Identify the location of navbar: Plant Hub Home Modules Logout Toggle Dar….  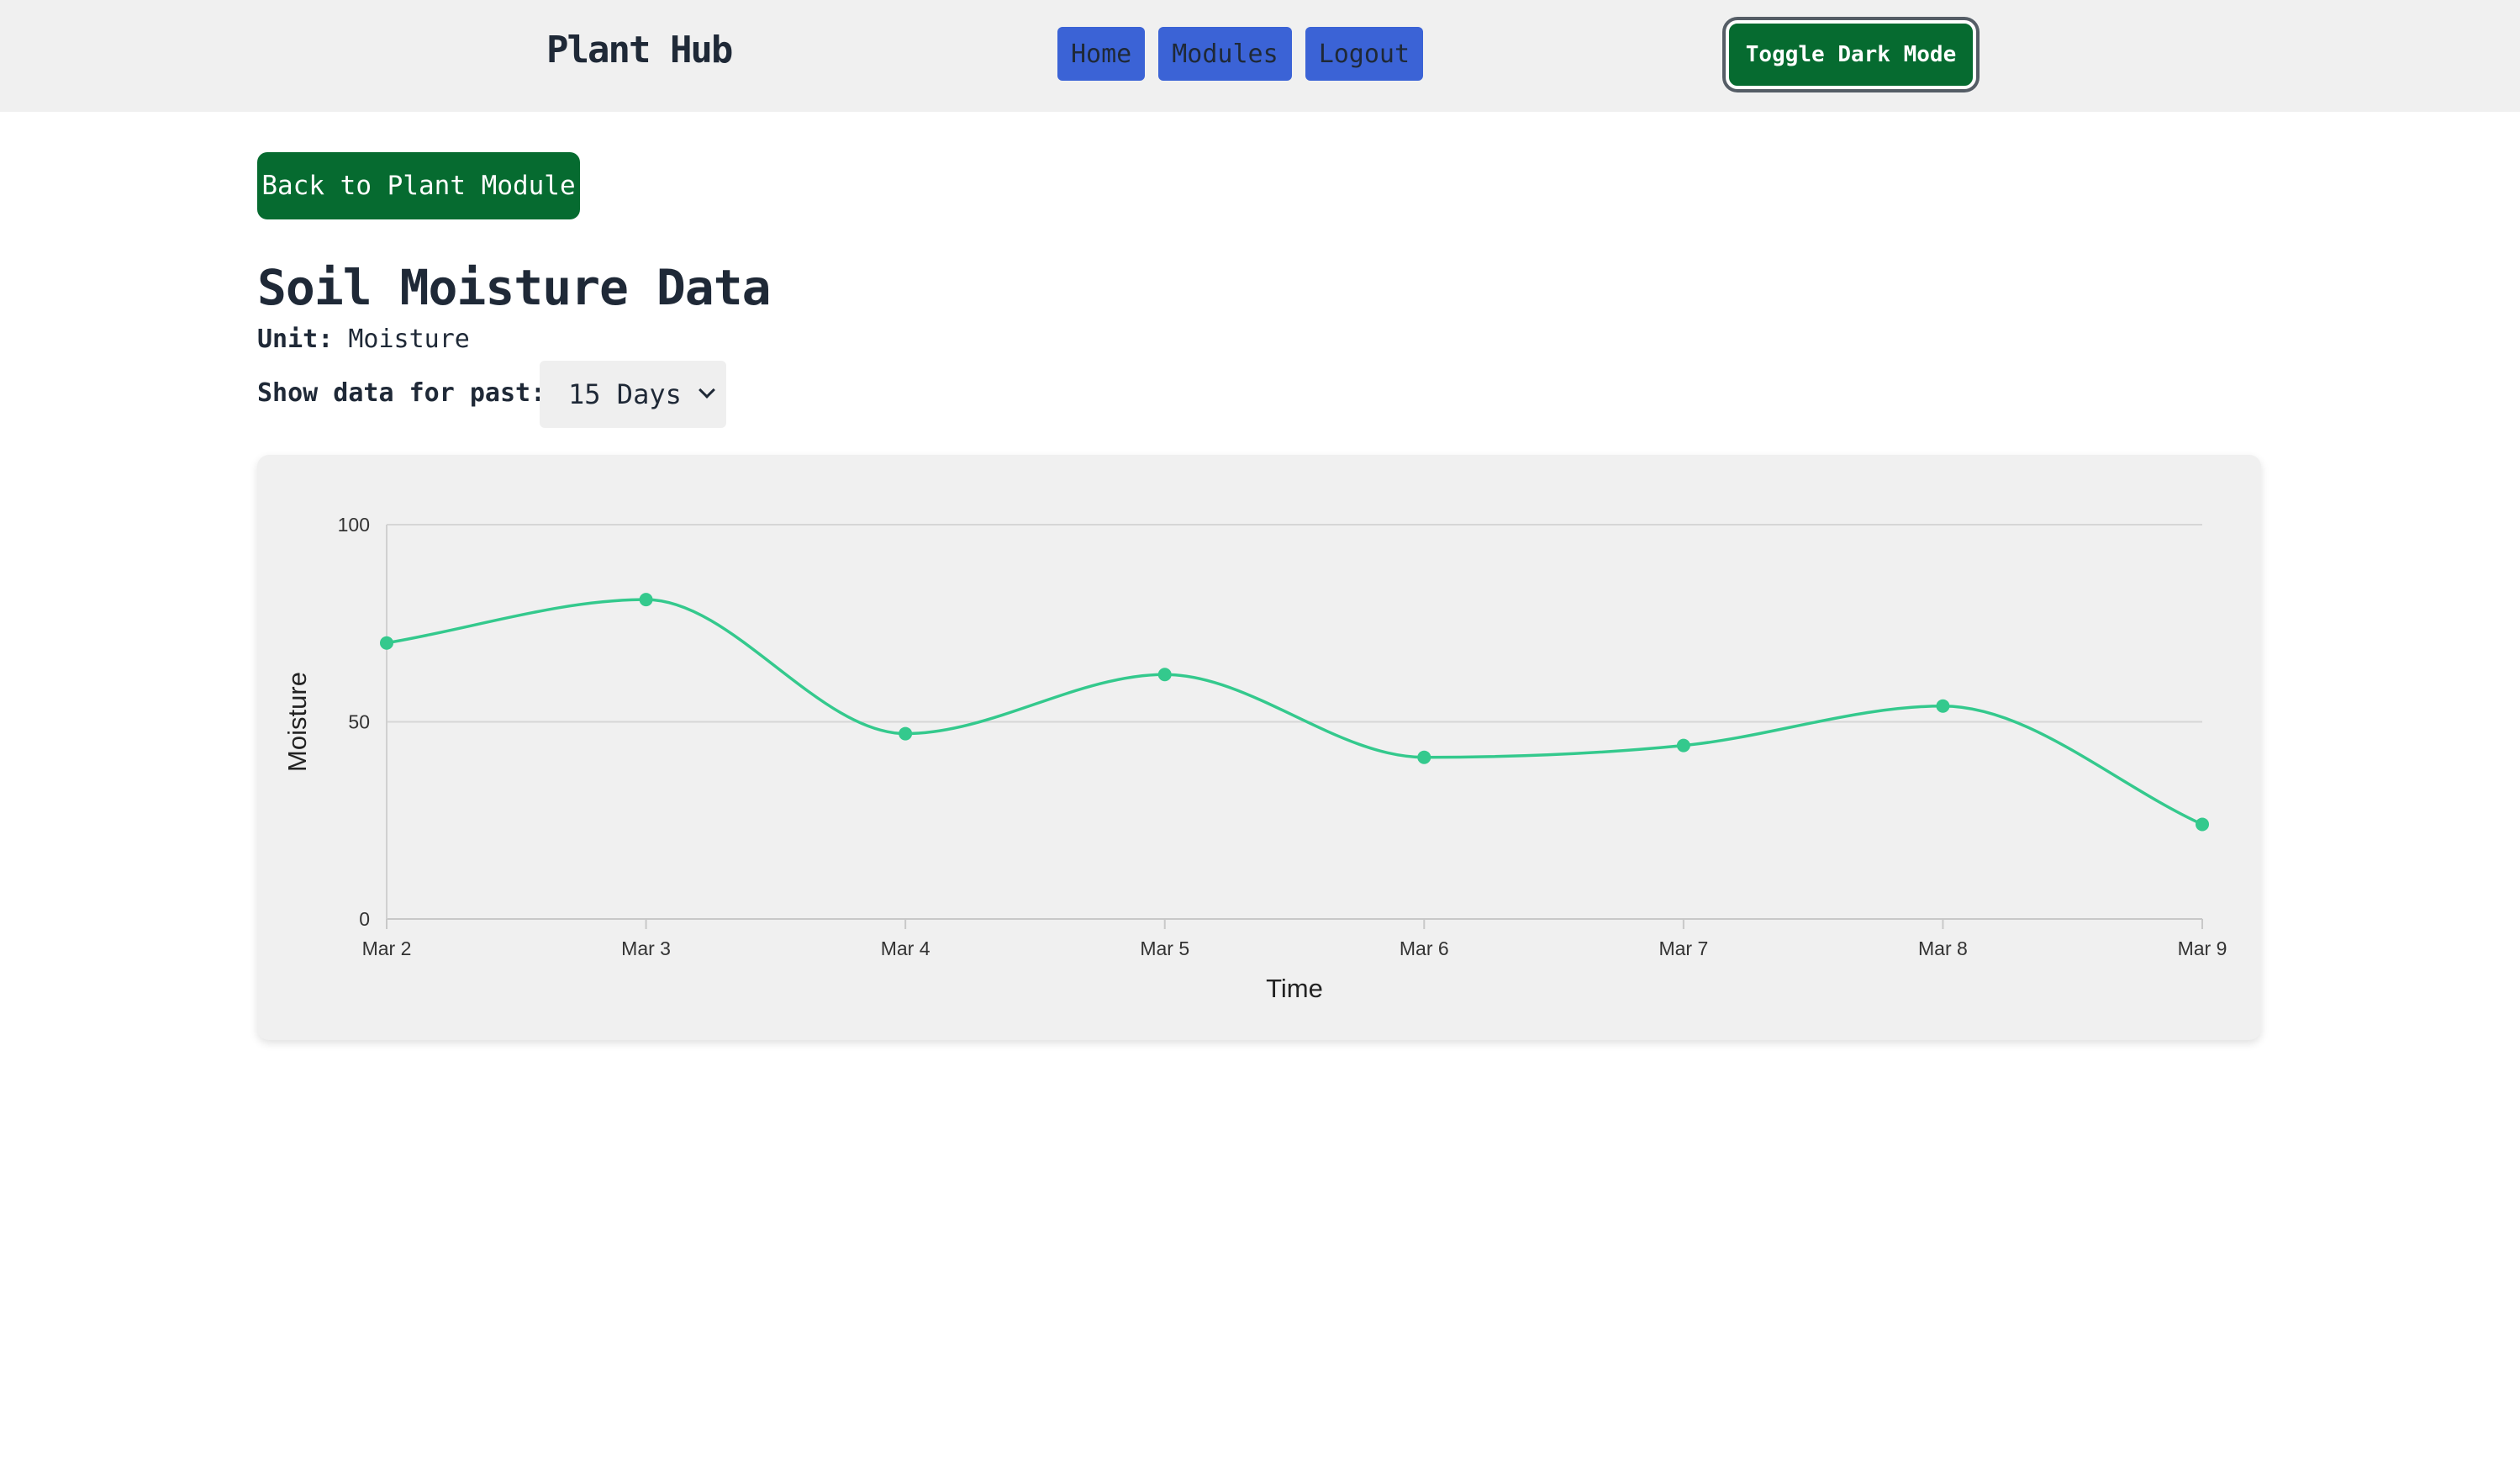
(1260, 56).